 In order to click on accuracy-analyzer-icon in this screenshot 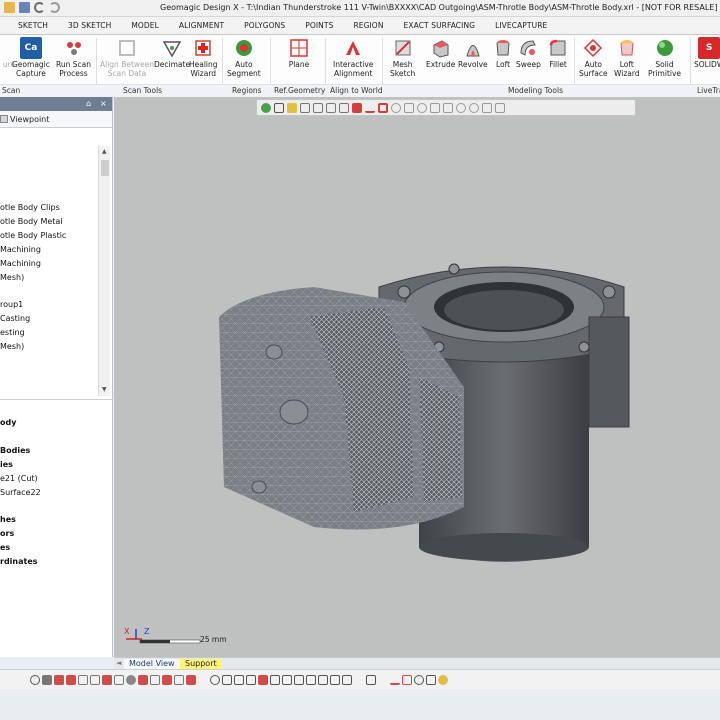, I will do `click(443, 679)`.